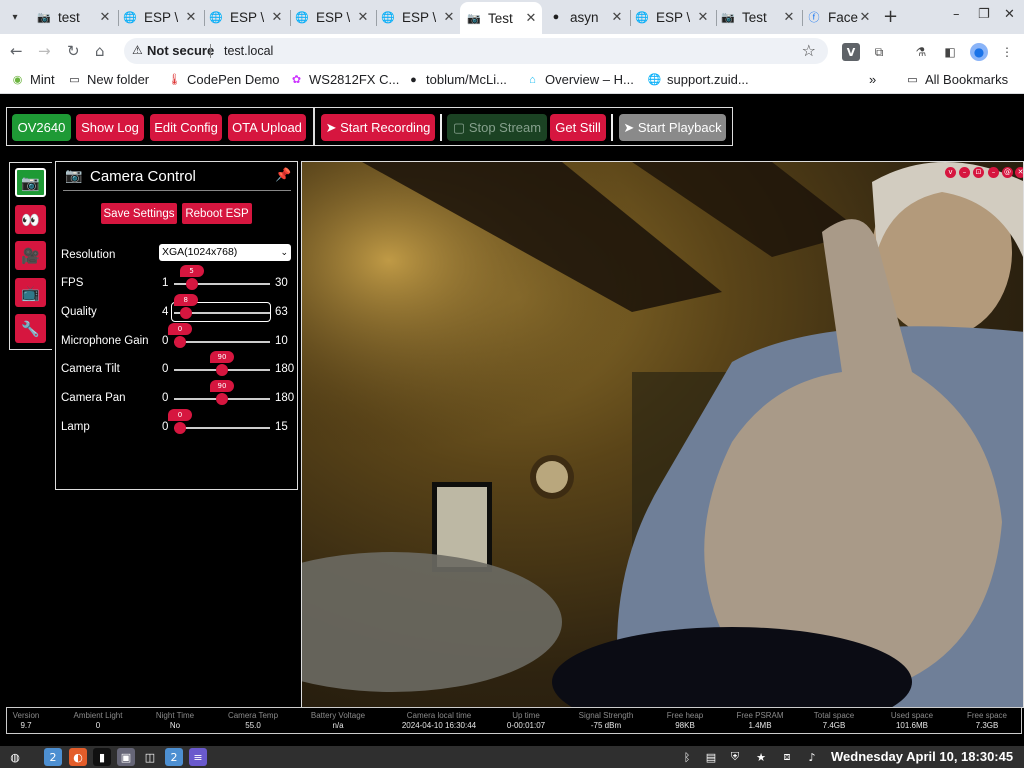 The width and height of the screenshot is (1024, 768). What do you see at coordinates (267, 127) in the screenshot?
I see `ota-upload-button: OTA Upload` at bounding box center [267, 127].